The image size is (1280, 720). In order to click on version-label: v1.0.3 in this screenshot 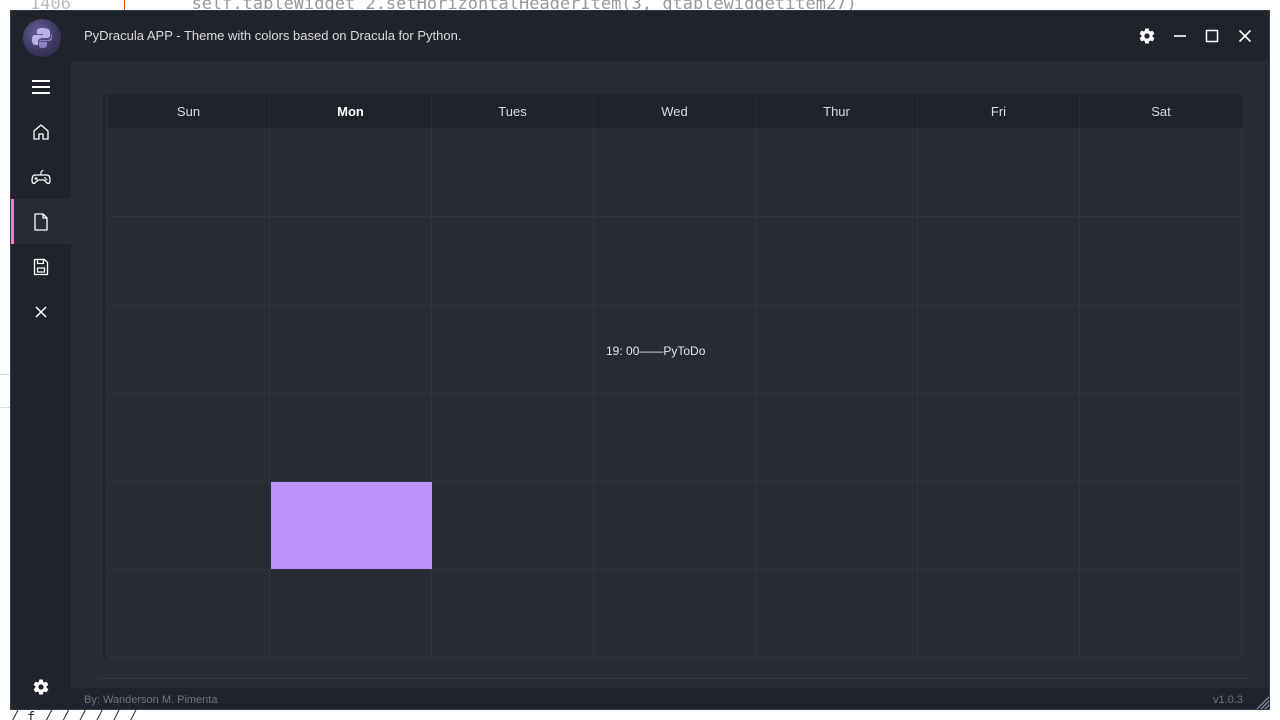, I will do `click(1228, 699)`.